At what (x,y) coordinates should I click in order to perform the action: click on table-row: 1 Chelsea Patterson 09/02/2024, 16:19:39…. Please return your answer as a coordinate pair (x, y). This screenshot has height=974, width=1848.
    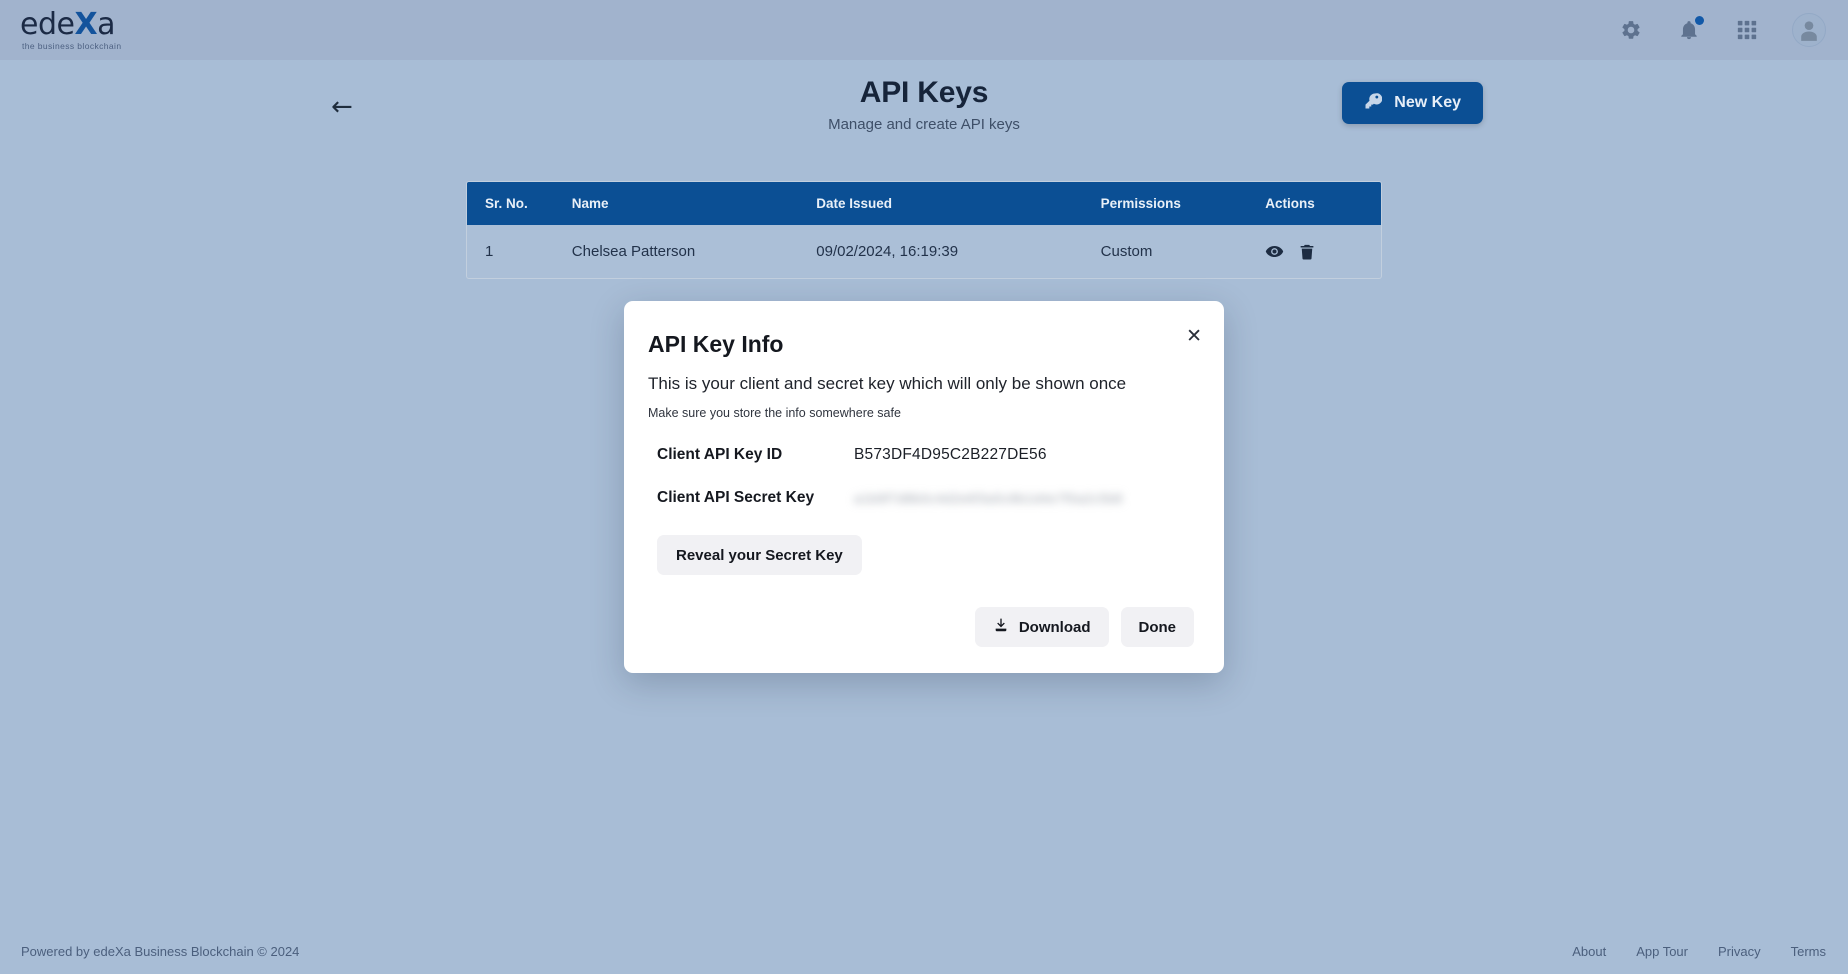
    Looking at the image, I should click on (924, 251).